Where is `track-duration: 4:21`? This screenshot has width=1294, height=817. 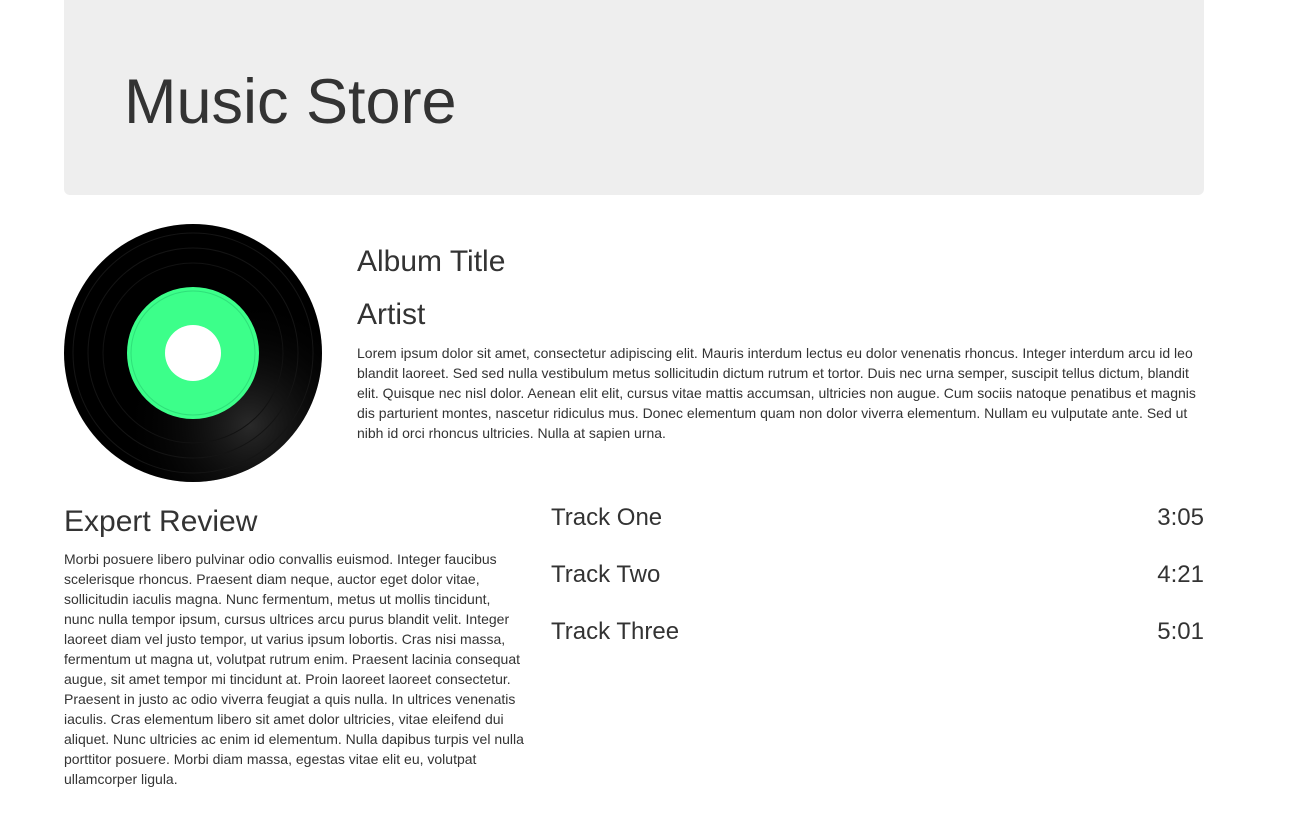 track-duration: 4:21 is located at coordinates (1180, 574).